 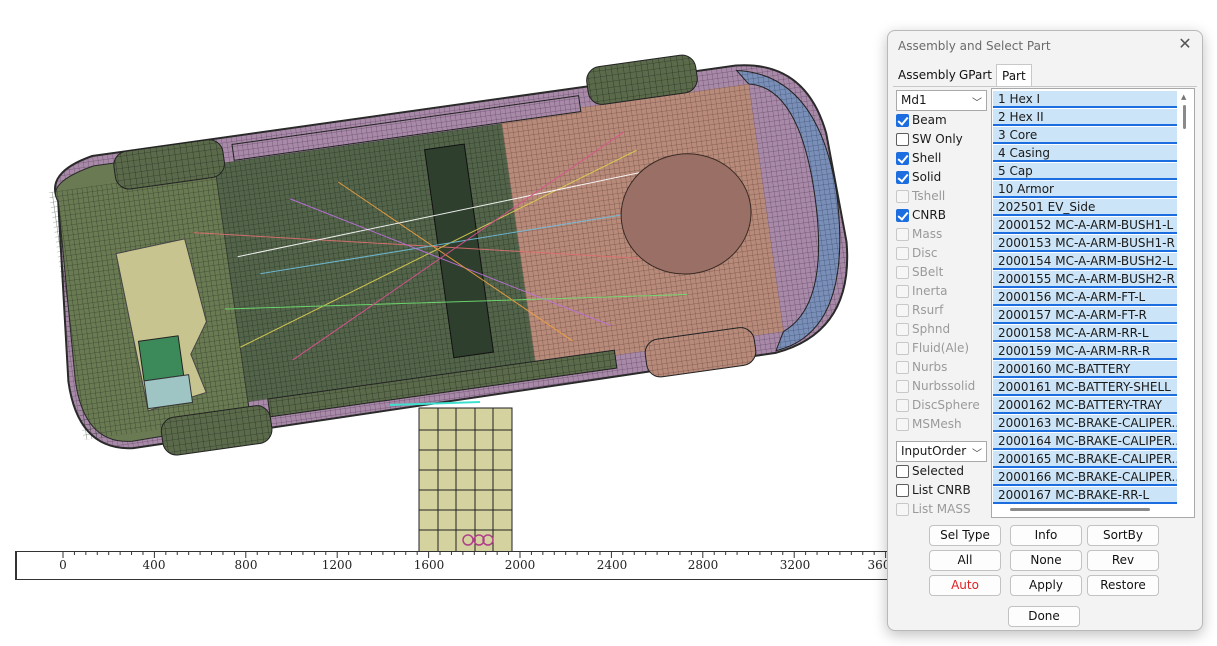 I want to click on barrier-block, so click(x=451, y=480).